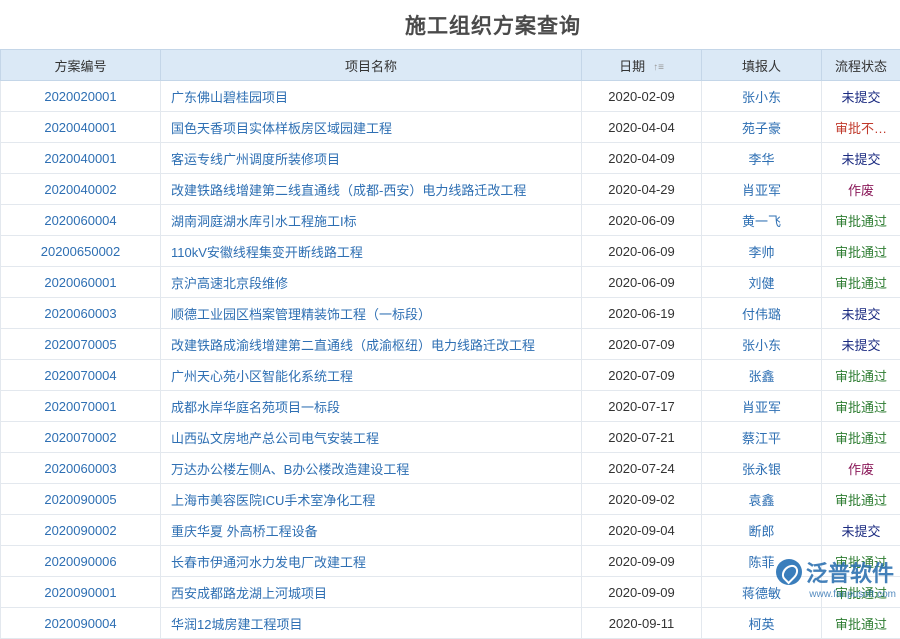 Image resolution: width=900 pixels, height=639 pixels. What do you see at coordinates (371, 375) in the screenshot?
I see `cell-project-name: 广州天心苑小区智能化系统工程` at bounding box center [371, 375].